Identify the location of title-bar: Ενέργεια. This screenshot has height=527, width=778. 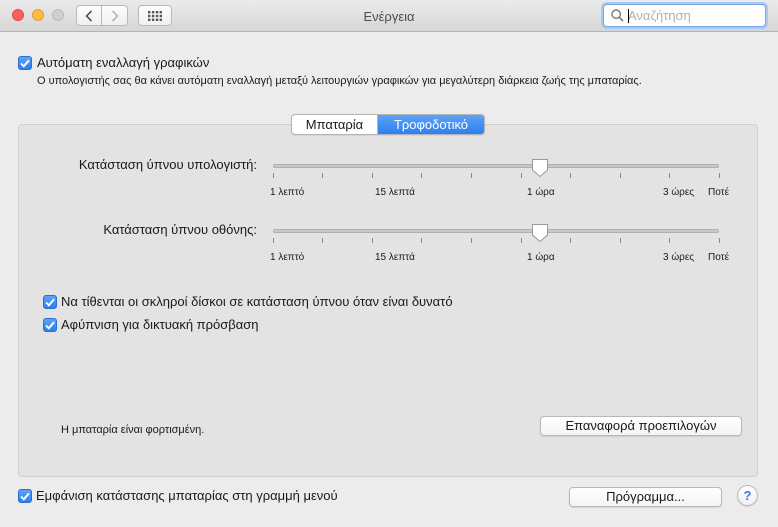
(389, 16).